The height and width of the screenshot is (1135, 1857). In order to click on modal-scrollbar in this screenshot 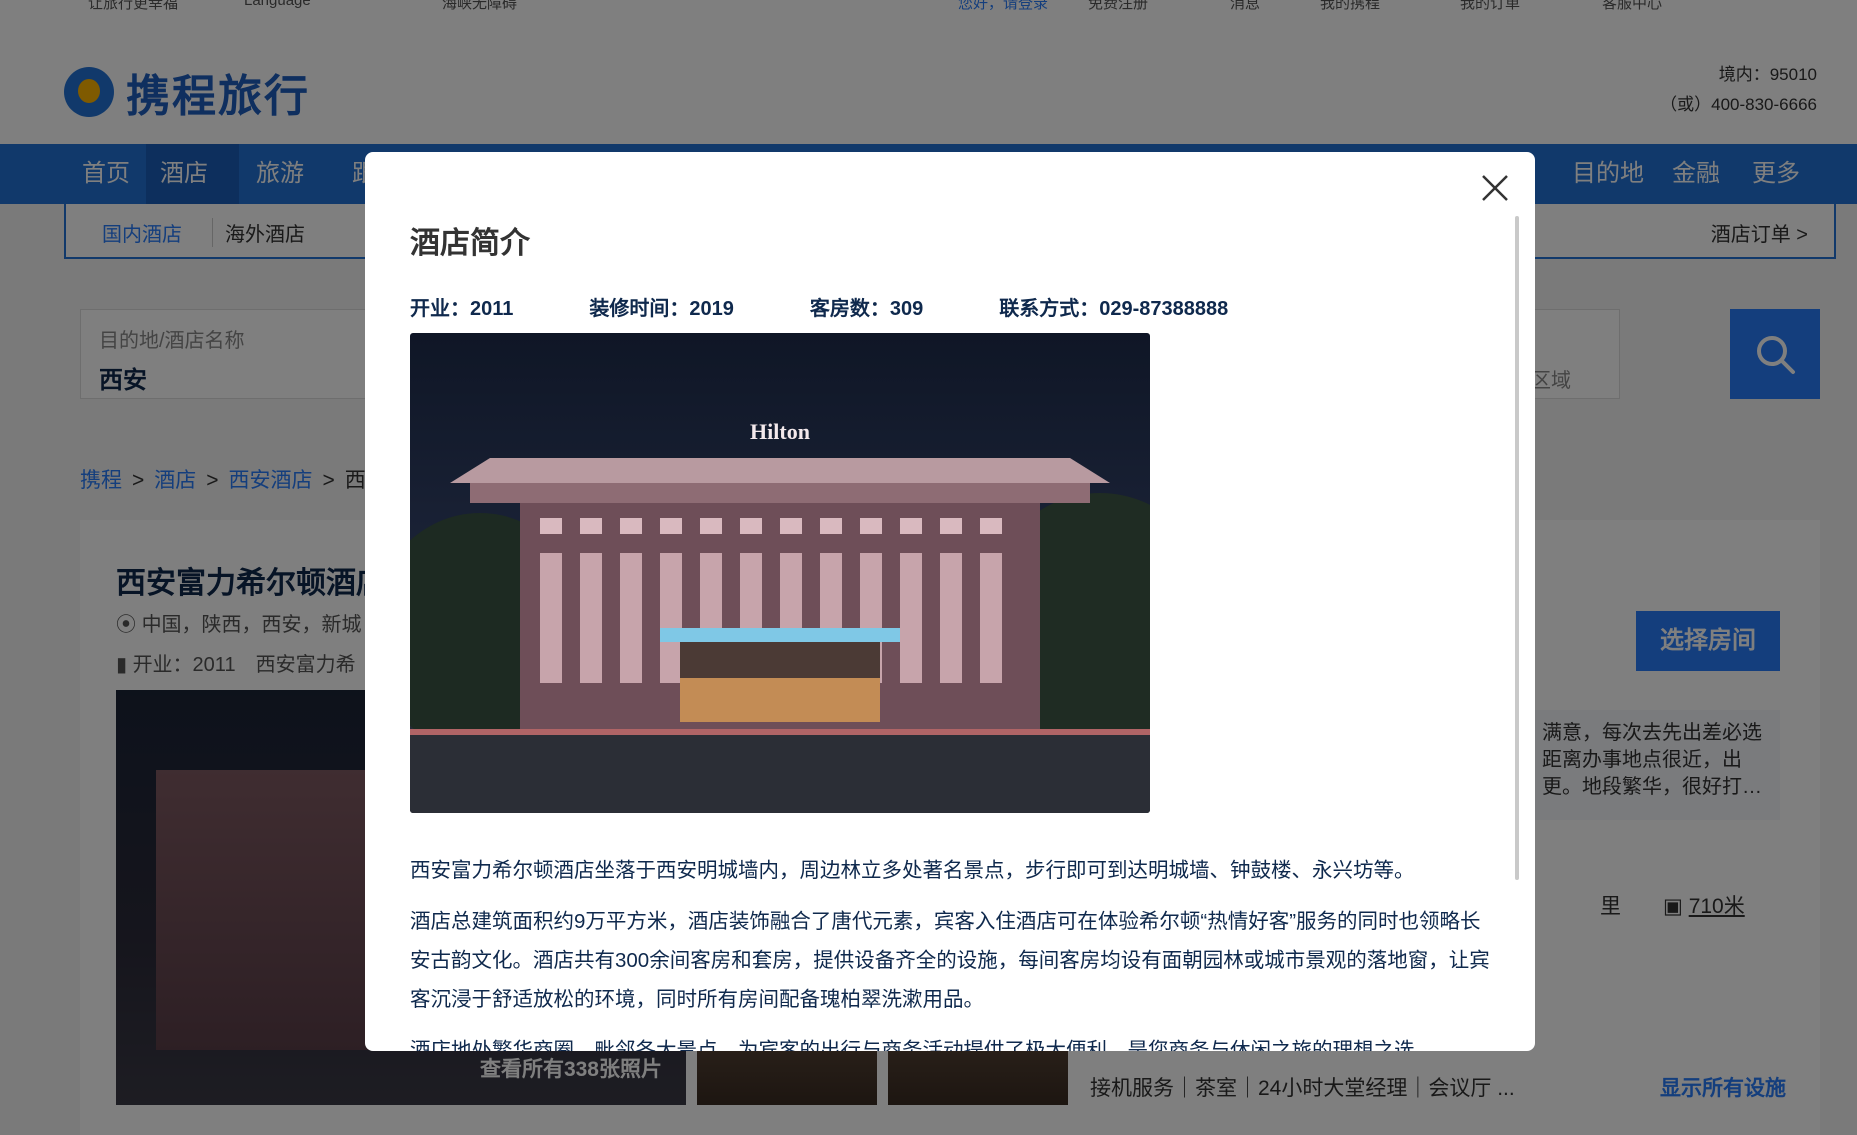, I will do `click(1517, 548)`.